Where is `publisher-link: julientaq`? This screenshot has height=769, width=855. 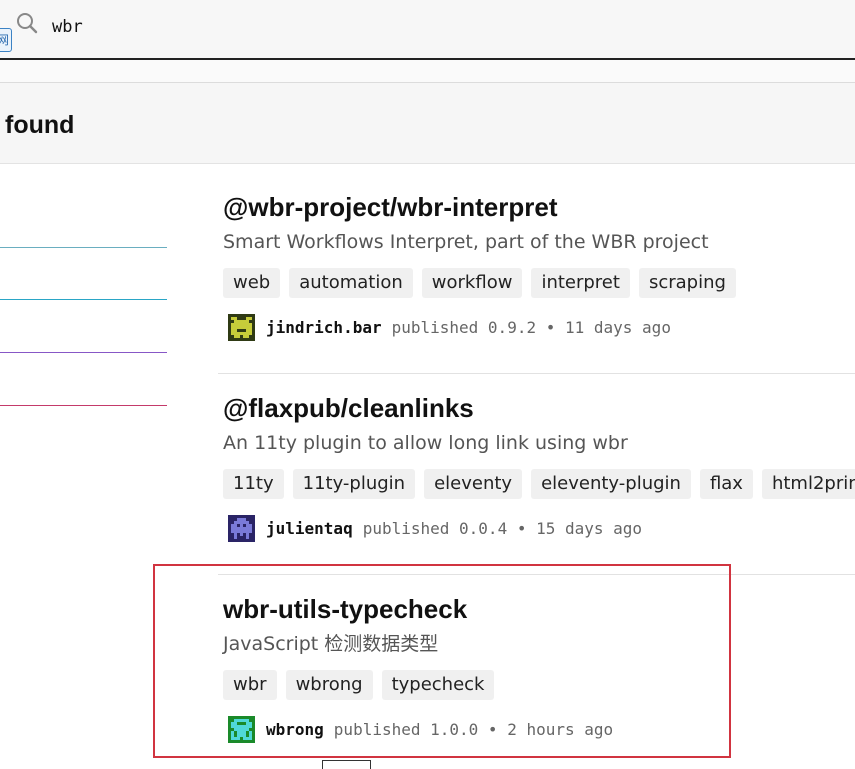 publisher-link: julientaq is located at coordinates (309, 528).